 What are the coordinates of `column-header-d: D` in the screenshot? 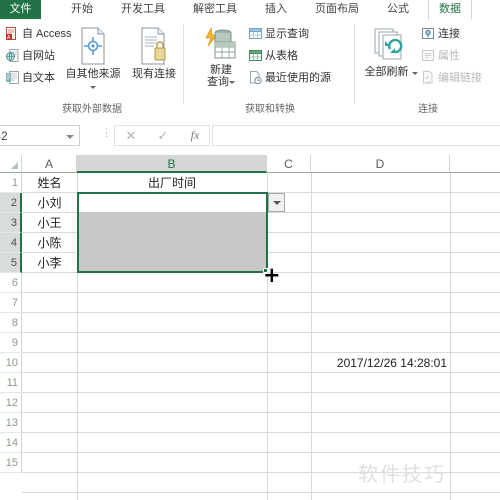 It's located at (380, 164).